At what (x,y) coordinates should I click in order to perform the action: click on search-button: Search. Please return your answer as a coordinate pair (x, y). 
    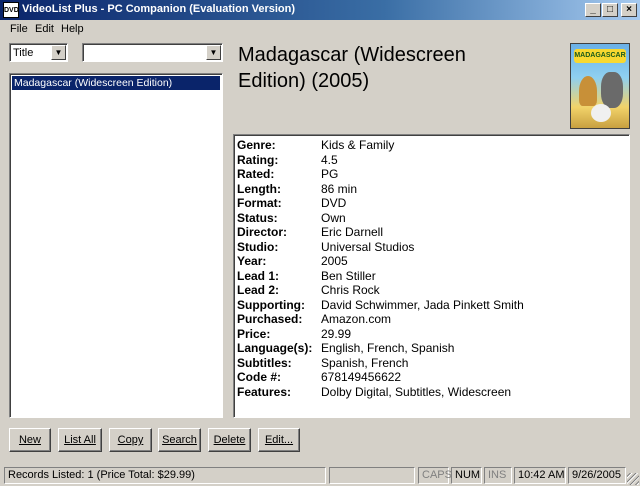
    Looking at the image, I should click on (179, 440).